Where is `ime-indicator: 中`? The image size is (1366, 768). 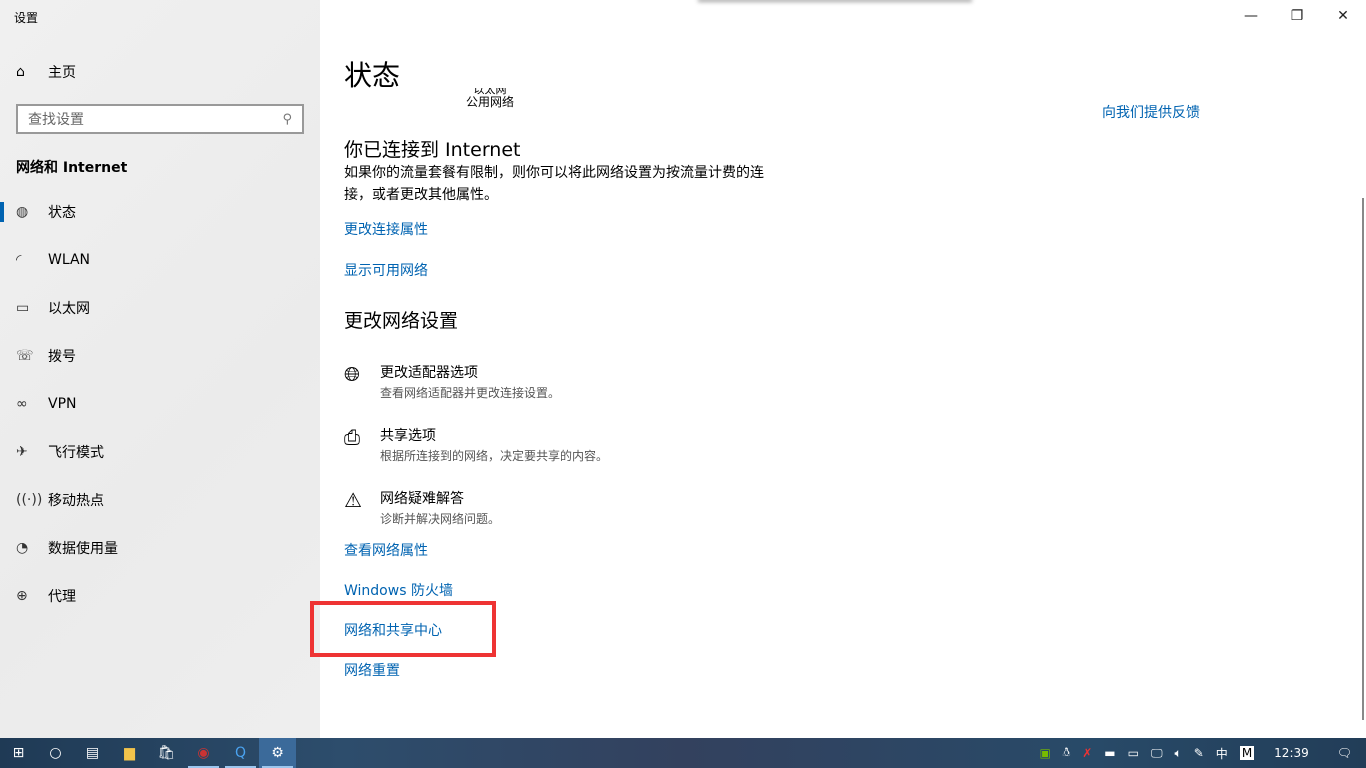 ime-indicator: 中 is located at coordinates (1222, 753).